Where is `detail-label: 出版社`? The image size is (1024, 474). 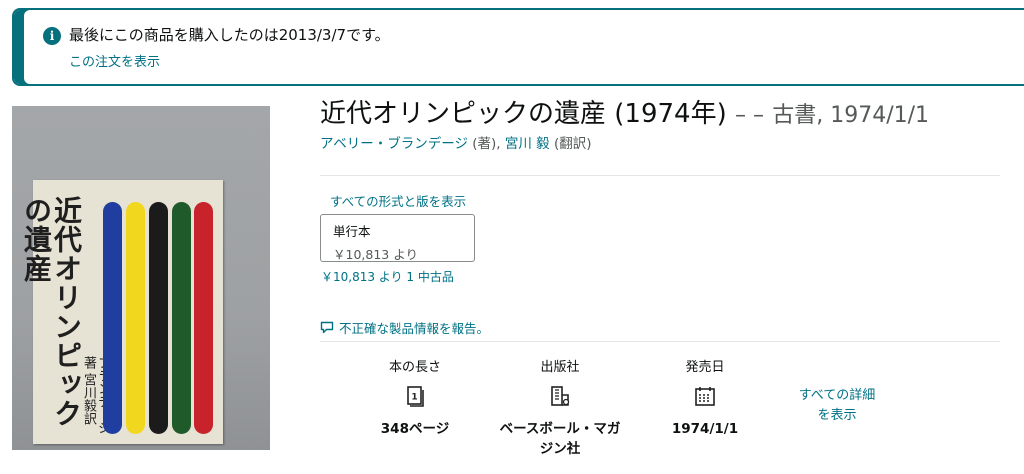
detail-label: 出版社 is located at coordinates (560, 367).